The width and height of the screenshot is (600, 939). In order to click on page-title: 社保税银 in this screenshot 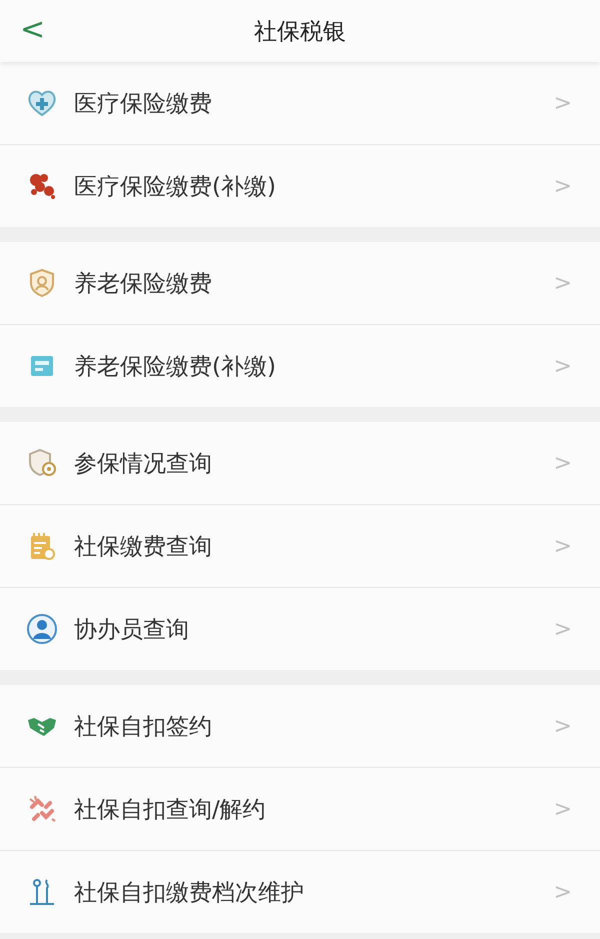, I will do `click(300, 32)`.